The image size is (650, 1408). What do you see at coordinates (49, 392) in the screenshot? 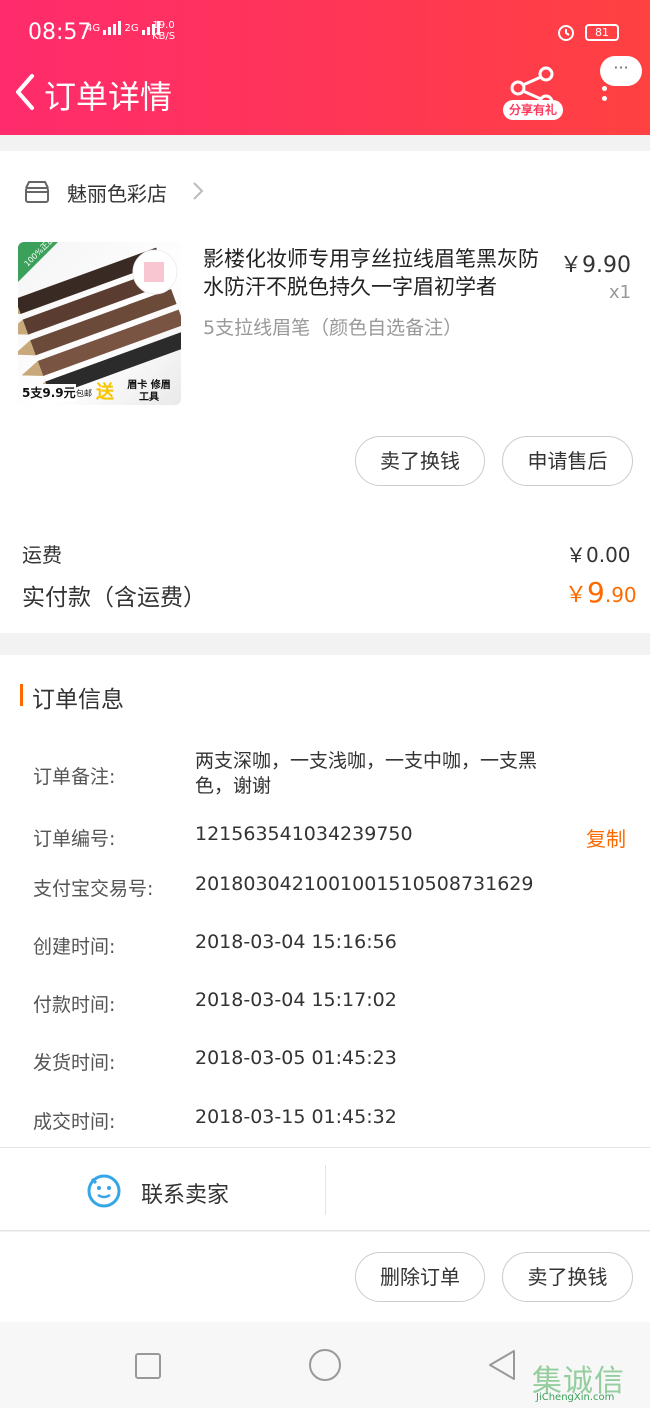
I see `promo-text: 5支9.9元` at bounding box center [49, 392].